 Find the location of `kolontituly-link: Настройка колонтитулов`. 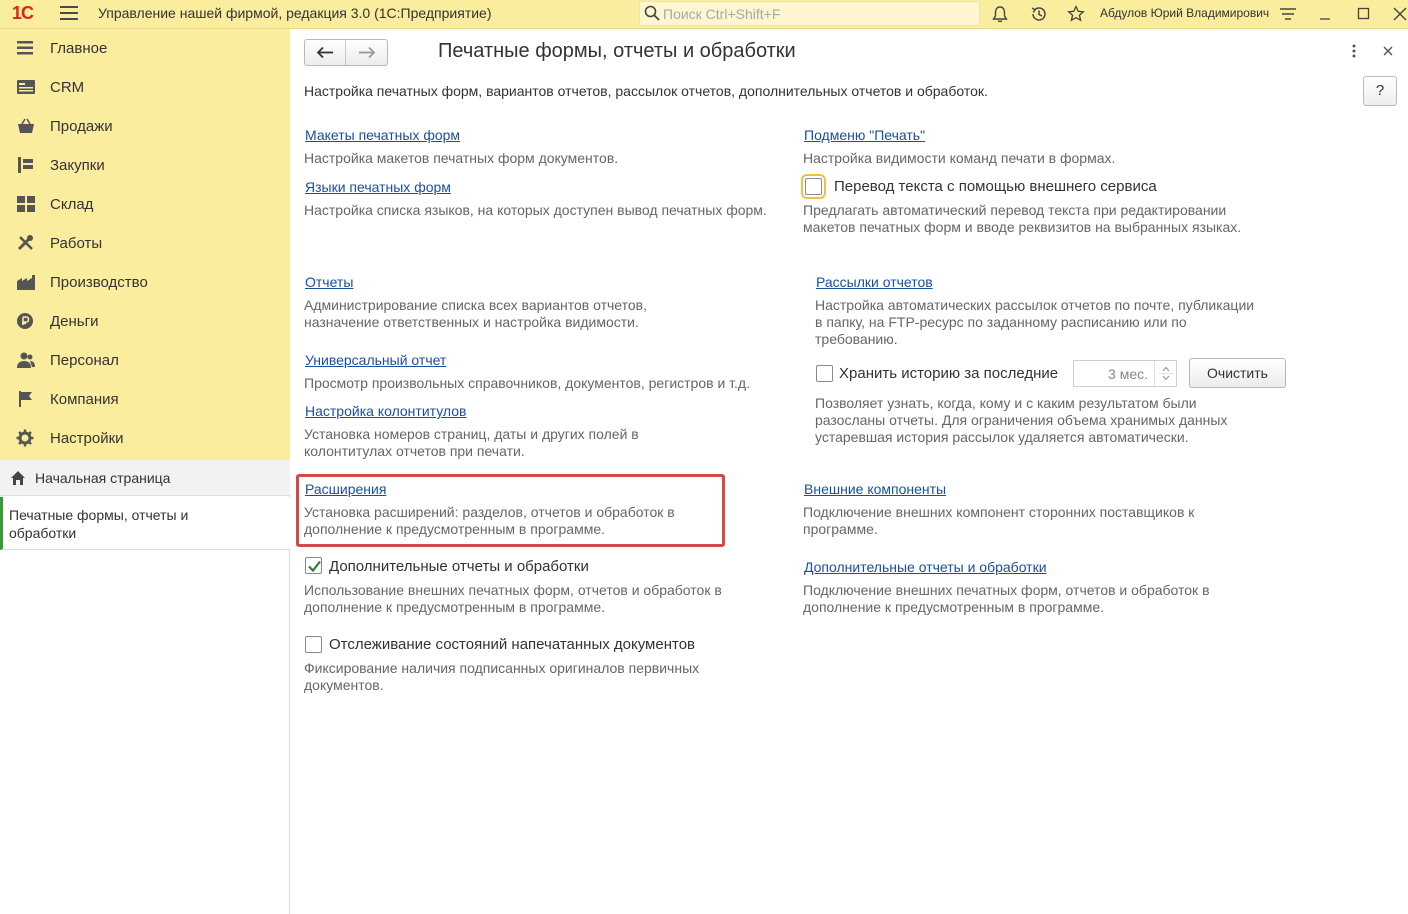

kolontituly-link: Настройка колонтитулов is located at coordinates (385, 411).